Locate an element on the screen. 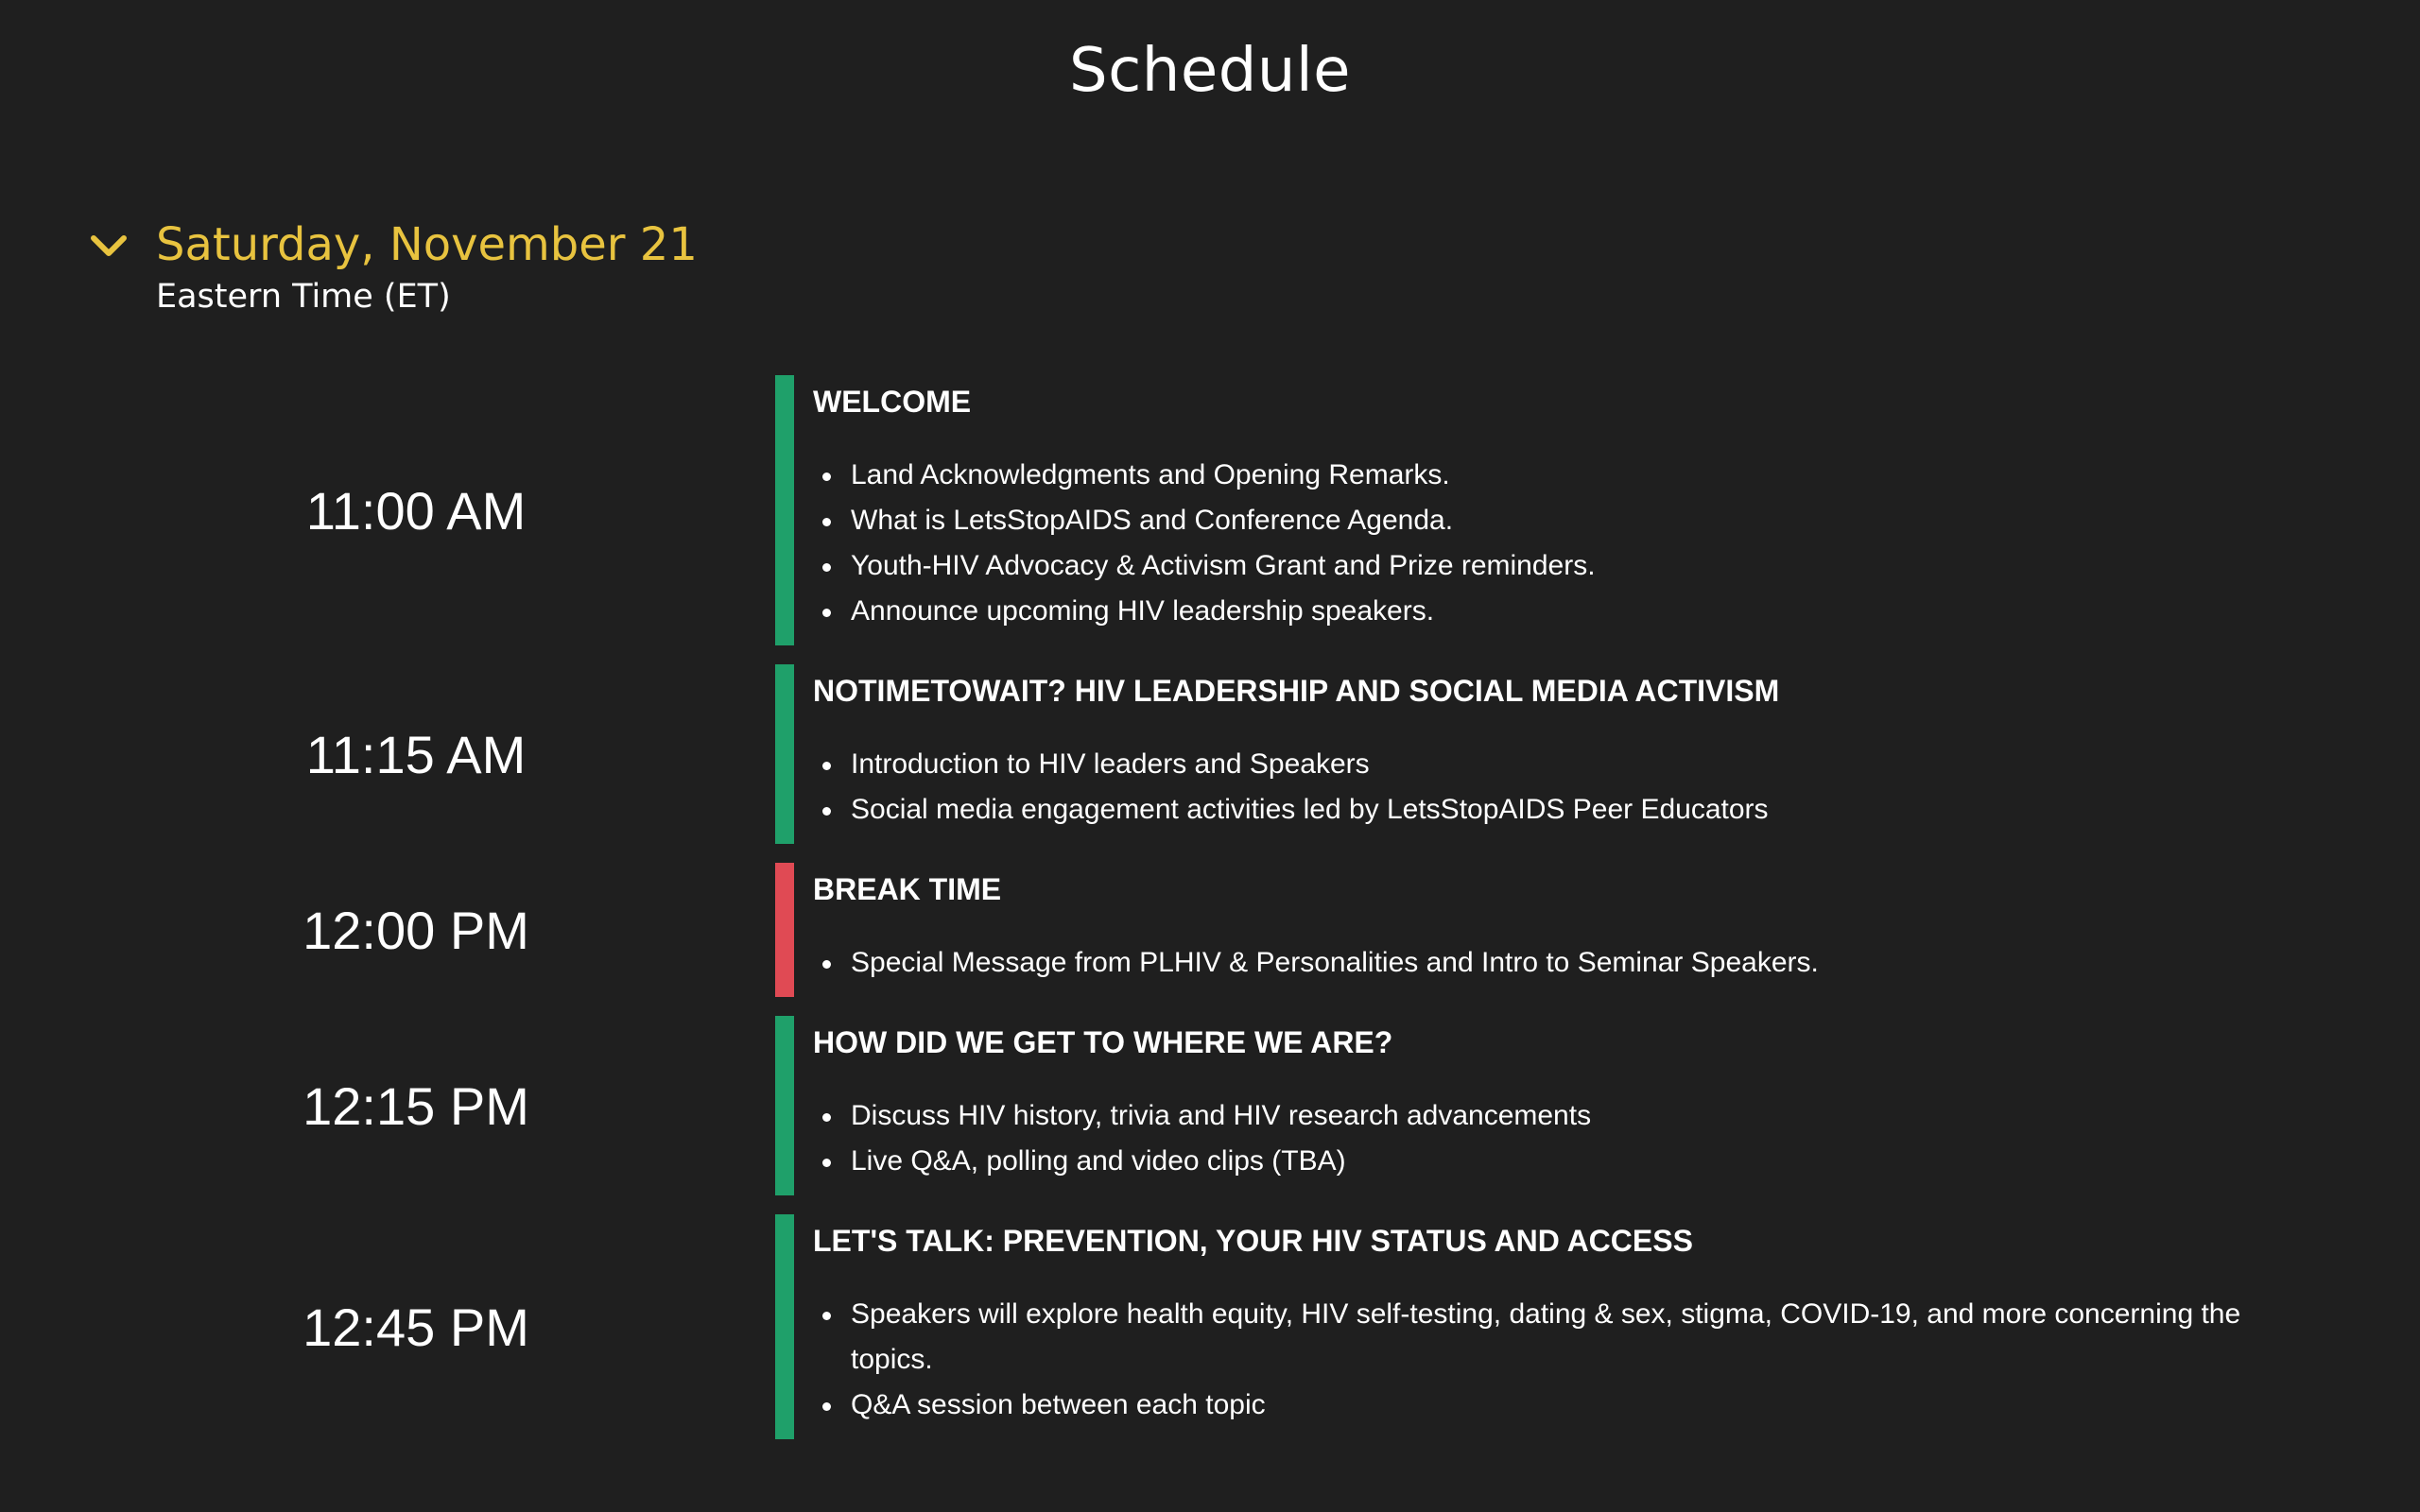  session-time-column: 11:15 AM is located at coordinates (387, 754).